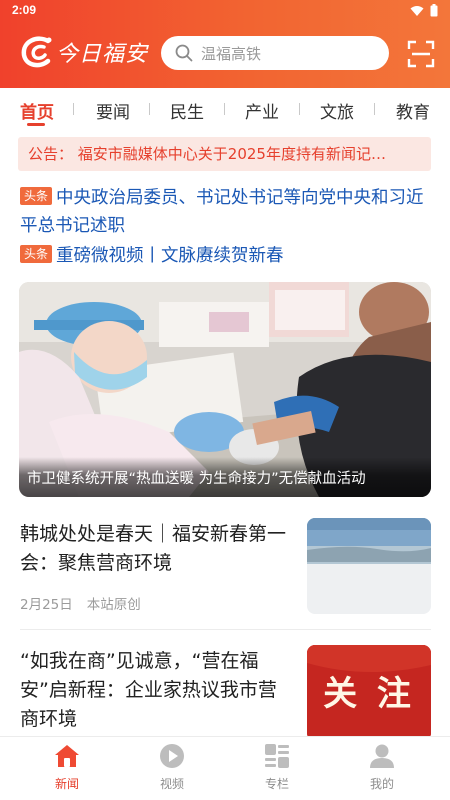  I want to click on logo-text: 今日福安, so click(102, 54).